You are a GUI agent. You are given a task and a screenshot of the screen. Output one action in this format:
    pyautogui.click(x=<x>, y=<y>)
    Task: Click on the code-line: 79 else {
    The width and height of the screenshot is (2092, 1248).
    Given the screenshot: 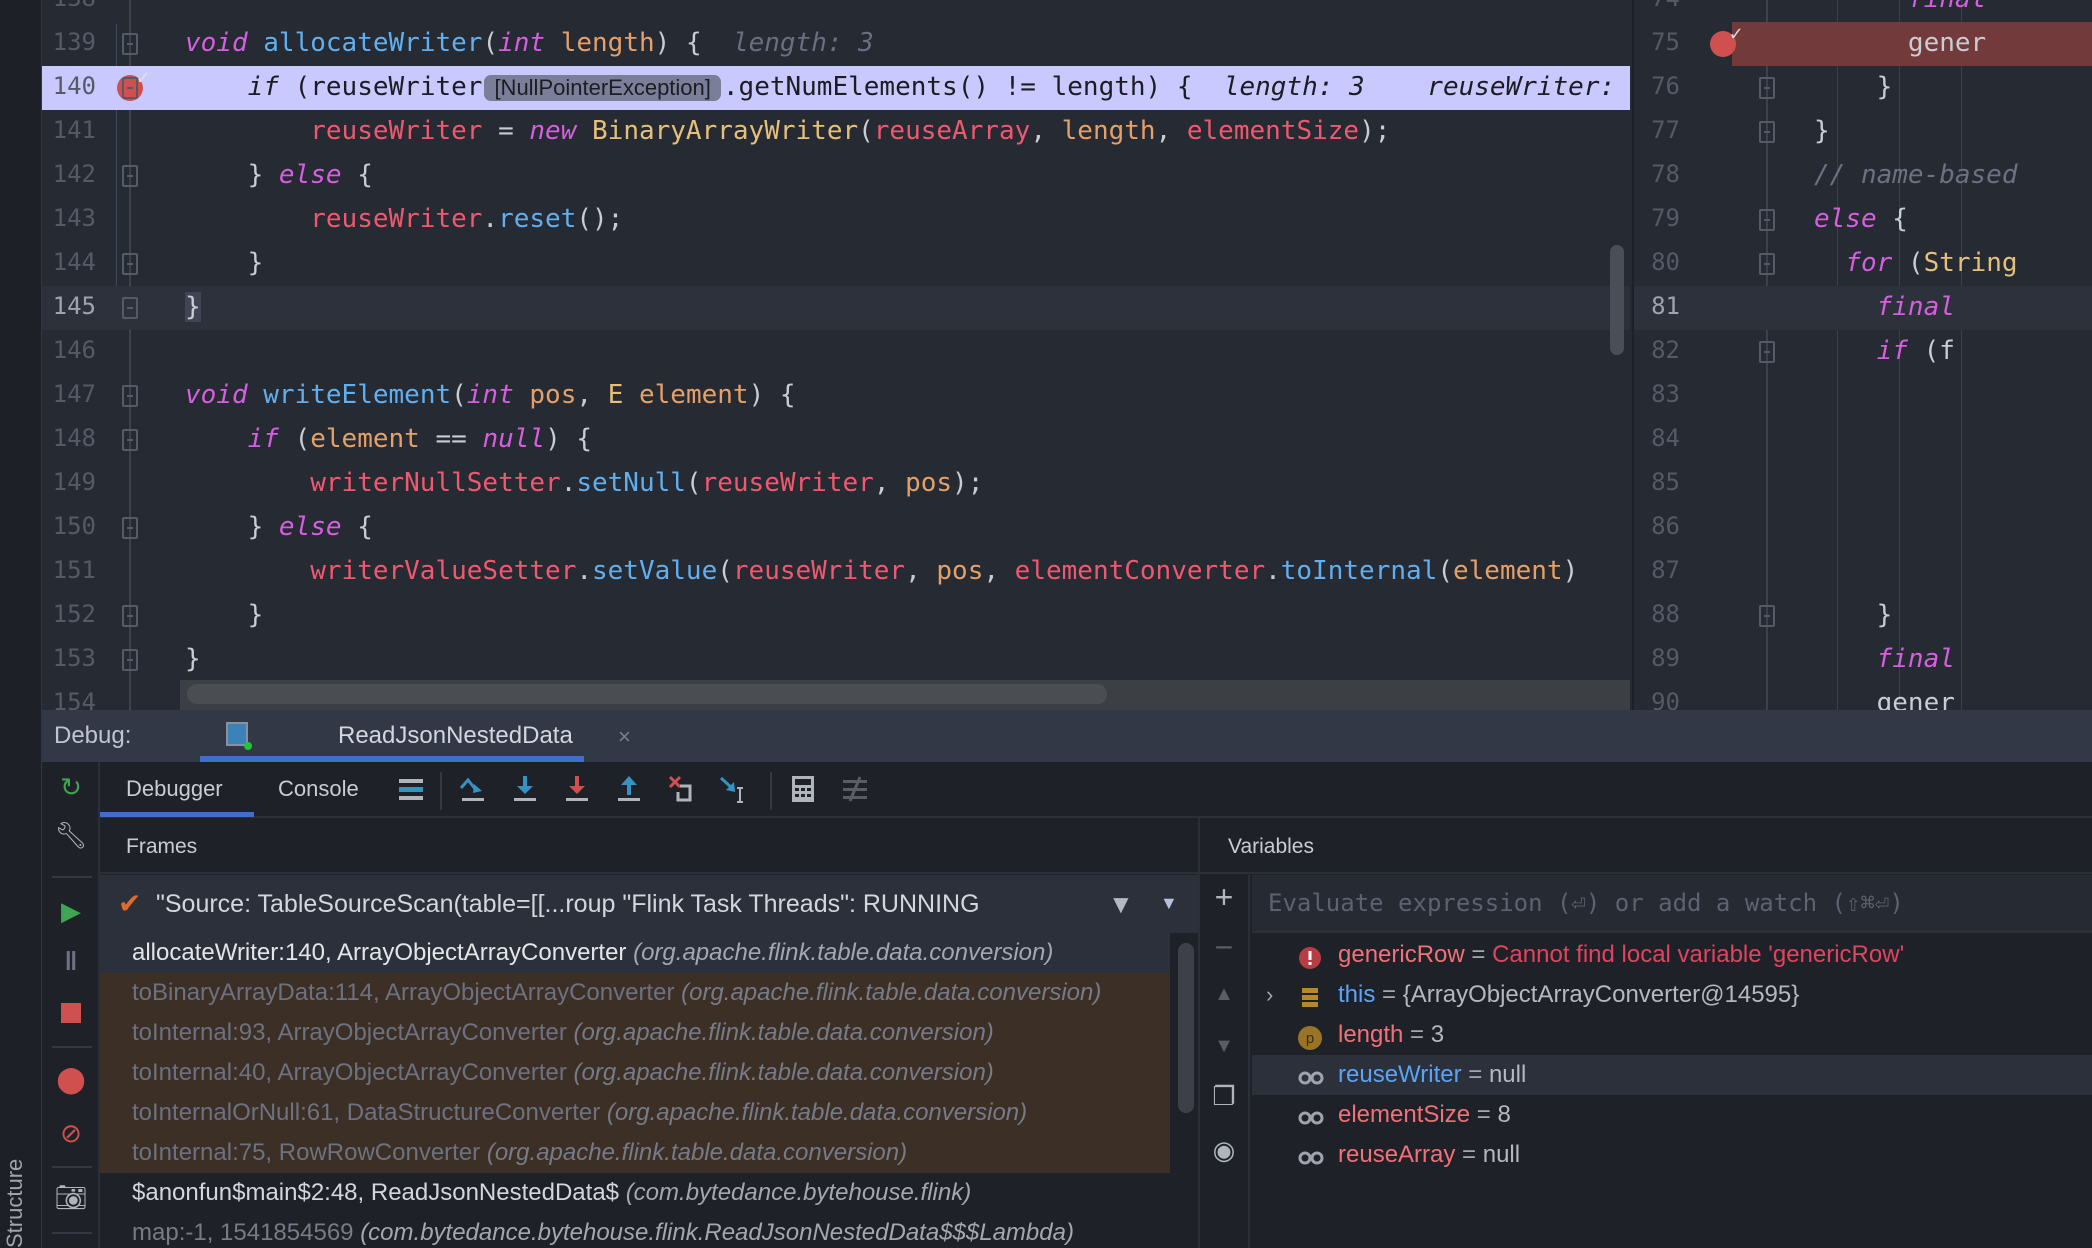 What is the action you would take?
    pyautogui.click(x=1863, y=220)
    